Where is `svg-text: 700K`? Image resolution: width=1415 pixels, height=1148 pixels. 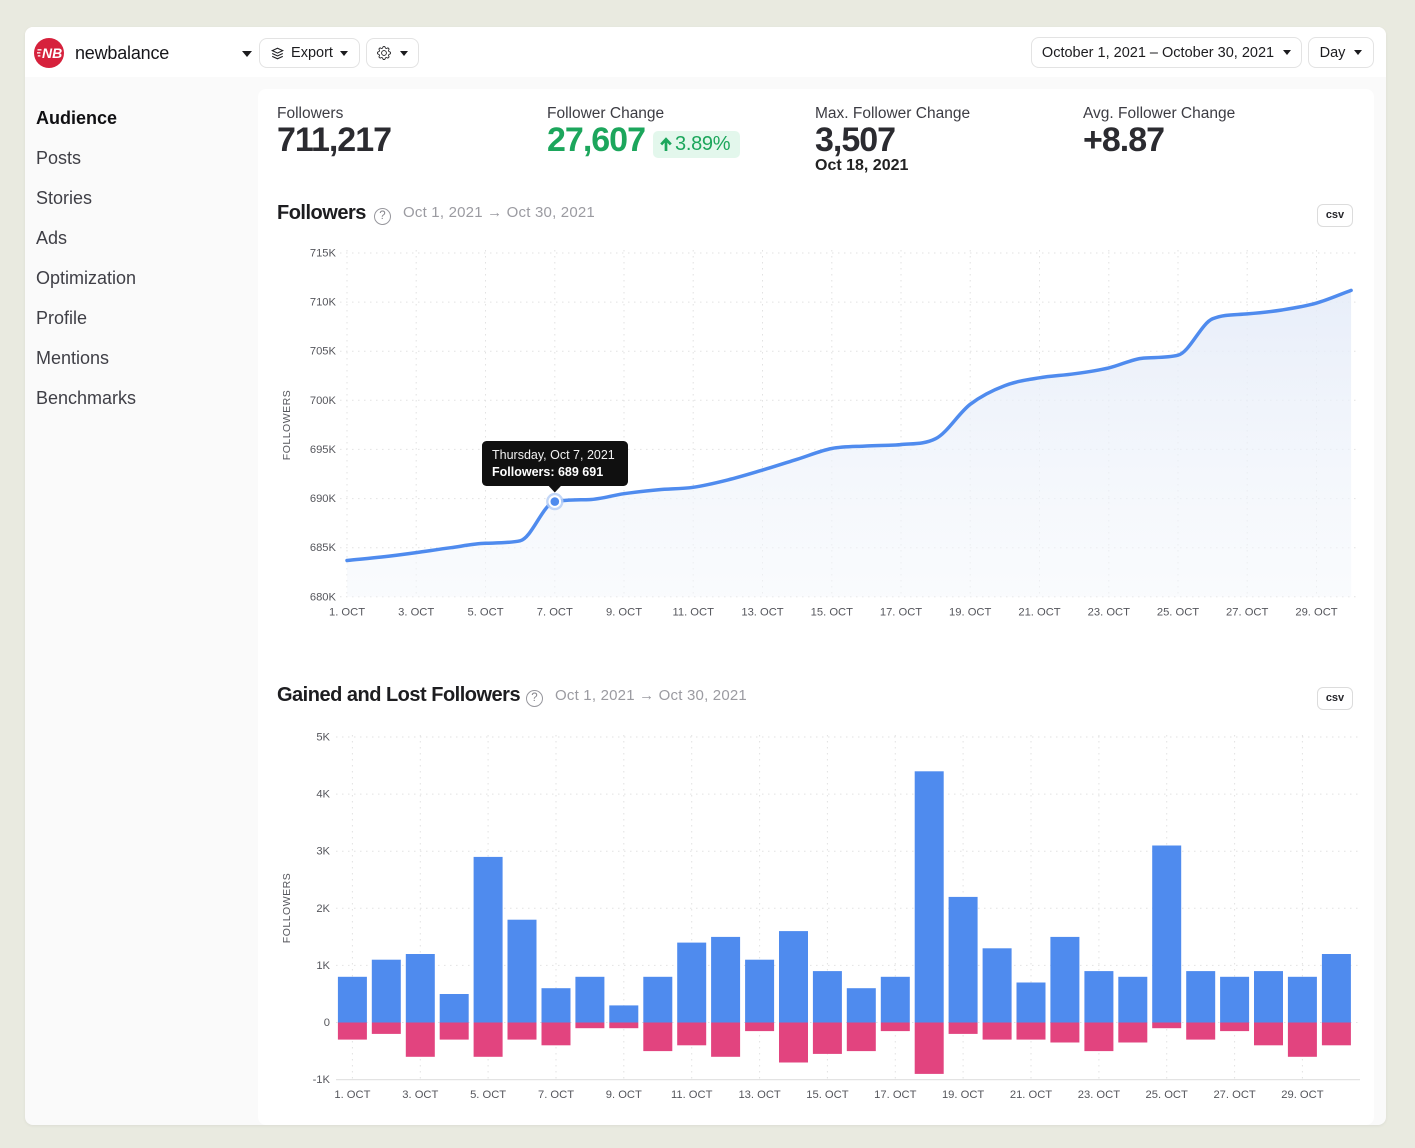 svg-text: 700K is located at coordinates (323, 401).